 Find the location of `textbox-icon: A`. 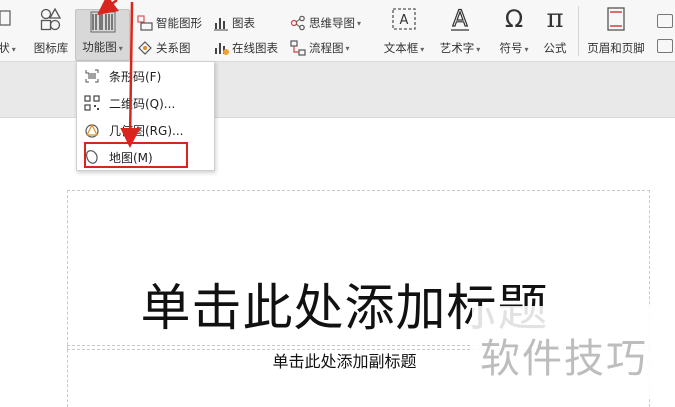

textbox-icon: A is located at coordinates (404, 19).